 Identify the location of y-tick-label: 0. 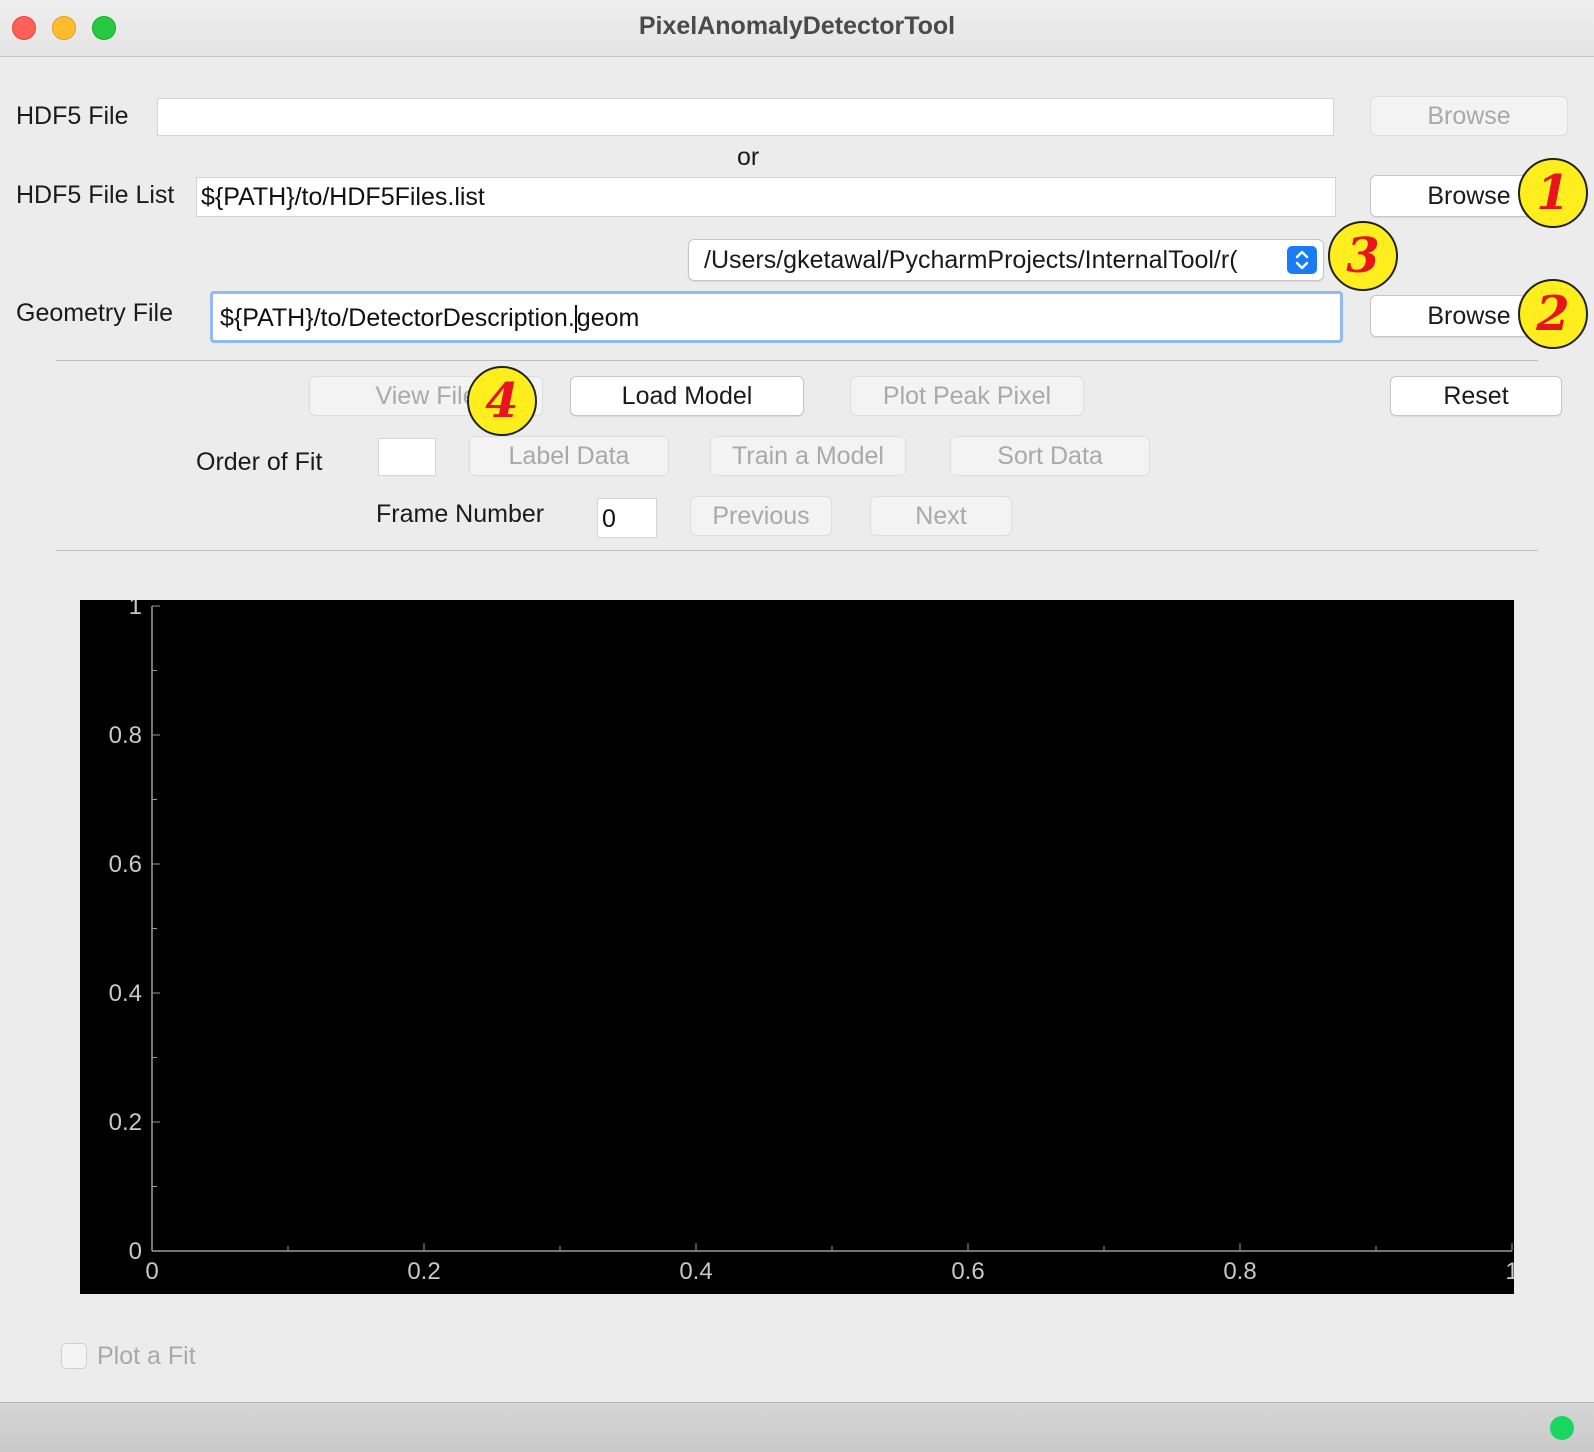
(135, 1251).